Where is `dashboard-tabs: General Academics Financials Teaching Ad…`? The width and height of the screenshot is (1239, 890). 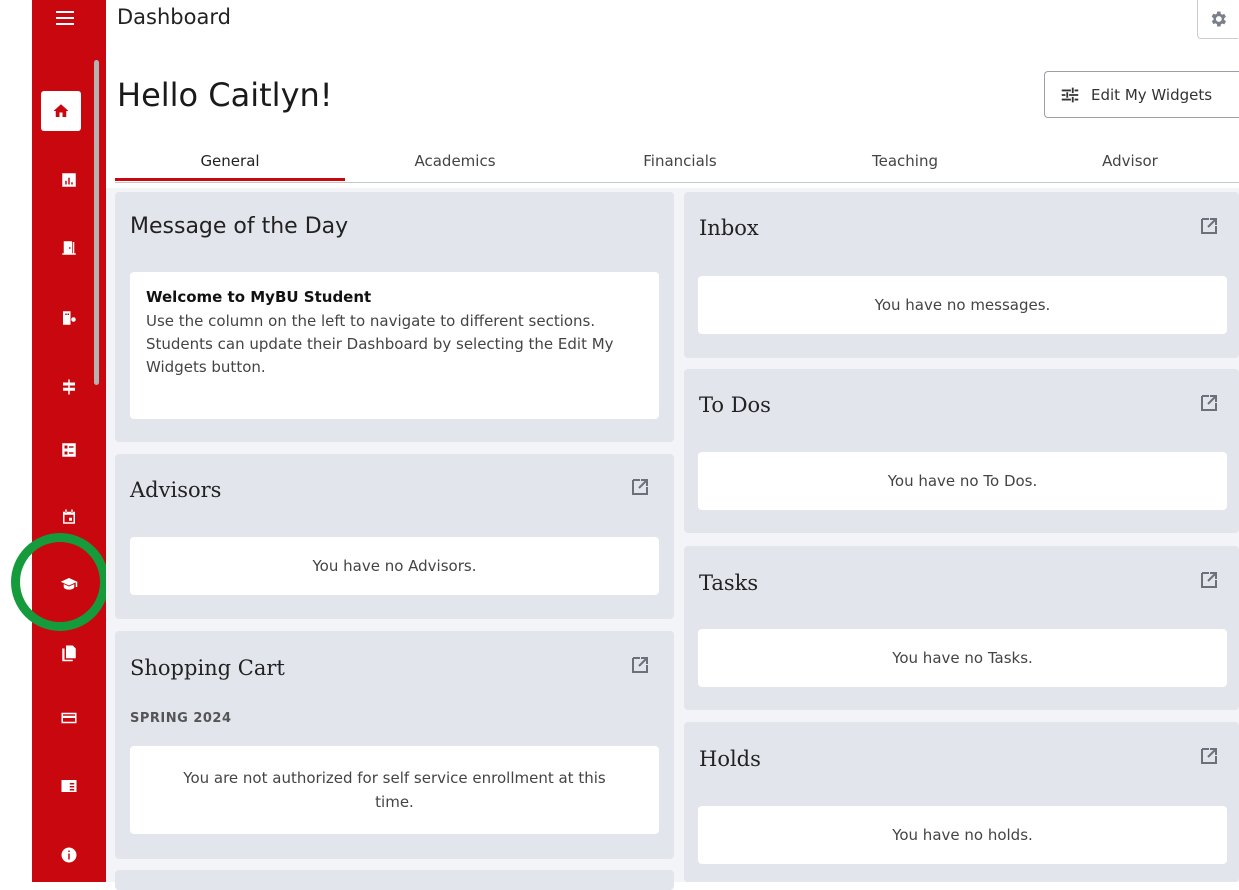 dashboard-tabs: General Academics Financials Teaching Ad… is located at coordinates (677, 161).